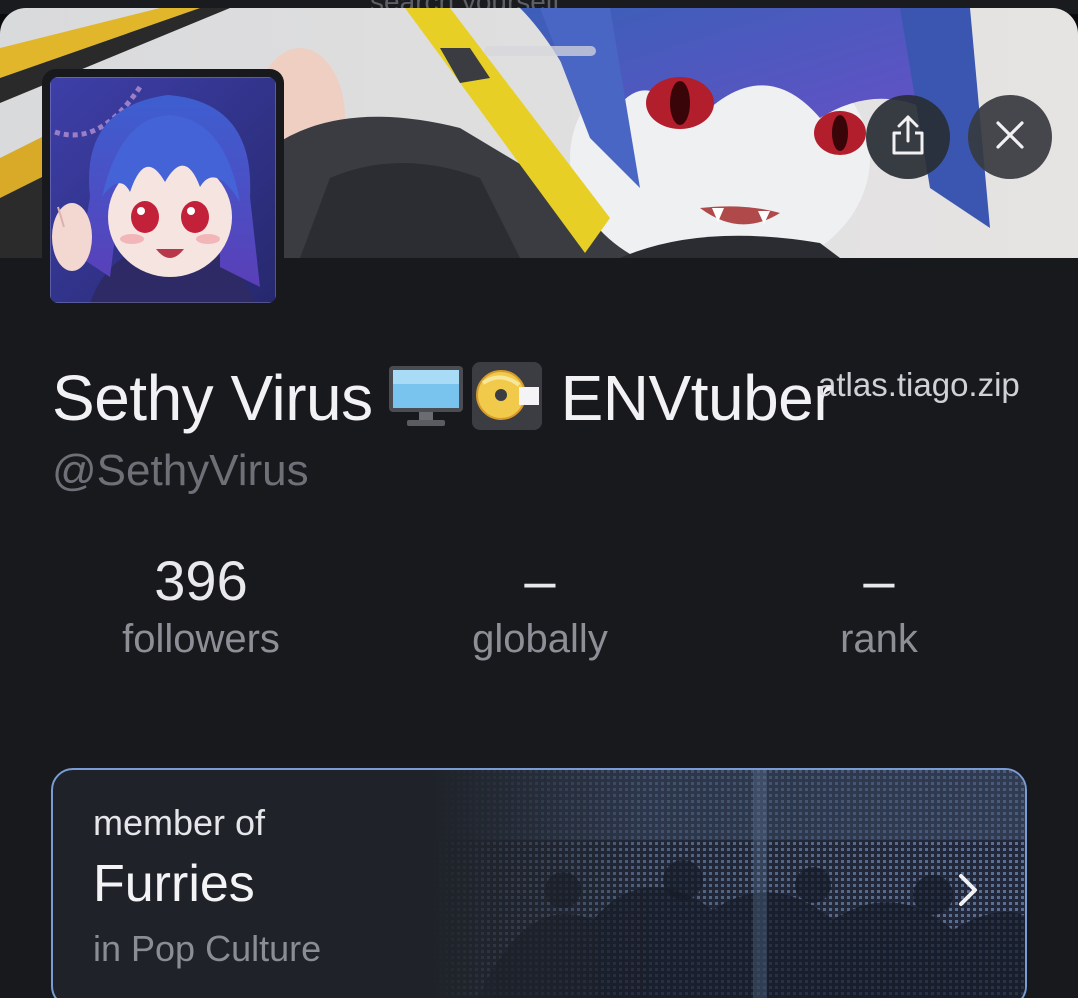  Describe the element at coordinates (212, 398) in the screenshot. I see `display-name: Sethy Virus` at that location.